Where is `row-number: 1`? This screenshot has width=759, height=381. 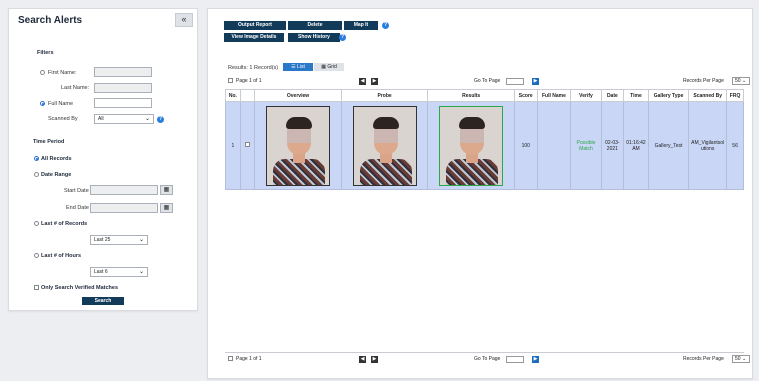
row-number: 1 is located at coordinates (233, 145).